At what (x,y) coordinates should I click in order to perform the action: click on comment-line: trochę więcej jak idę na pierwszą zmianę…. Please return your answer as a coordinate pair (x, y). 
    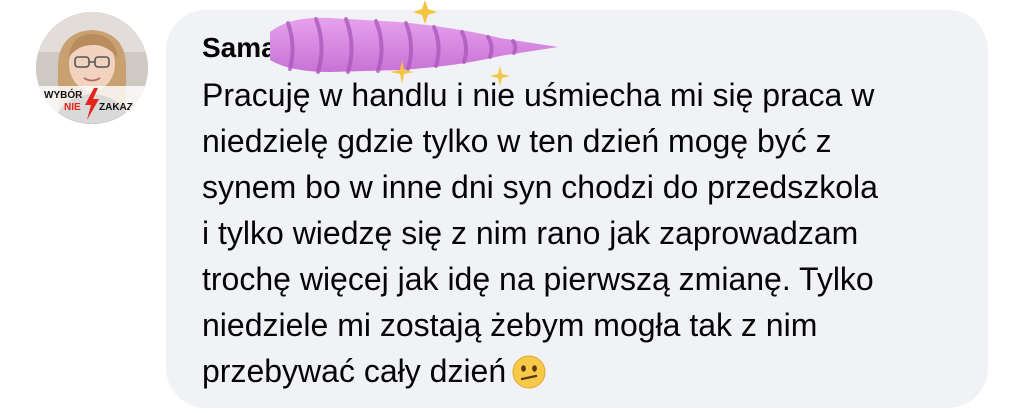
    Looking at the image, I should click on (538, 279).